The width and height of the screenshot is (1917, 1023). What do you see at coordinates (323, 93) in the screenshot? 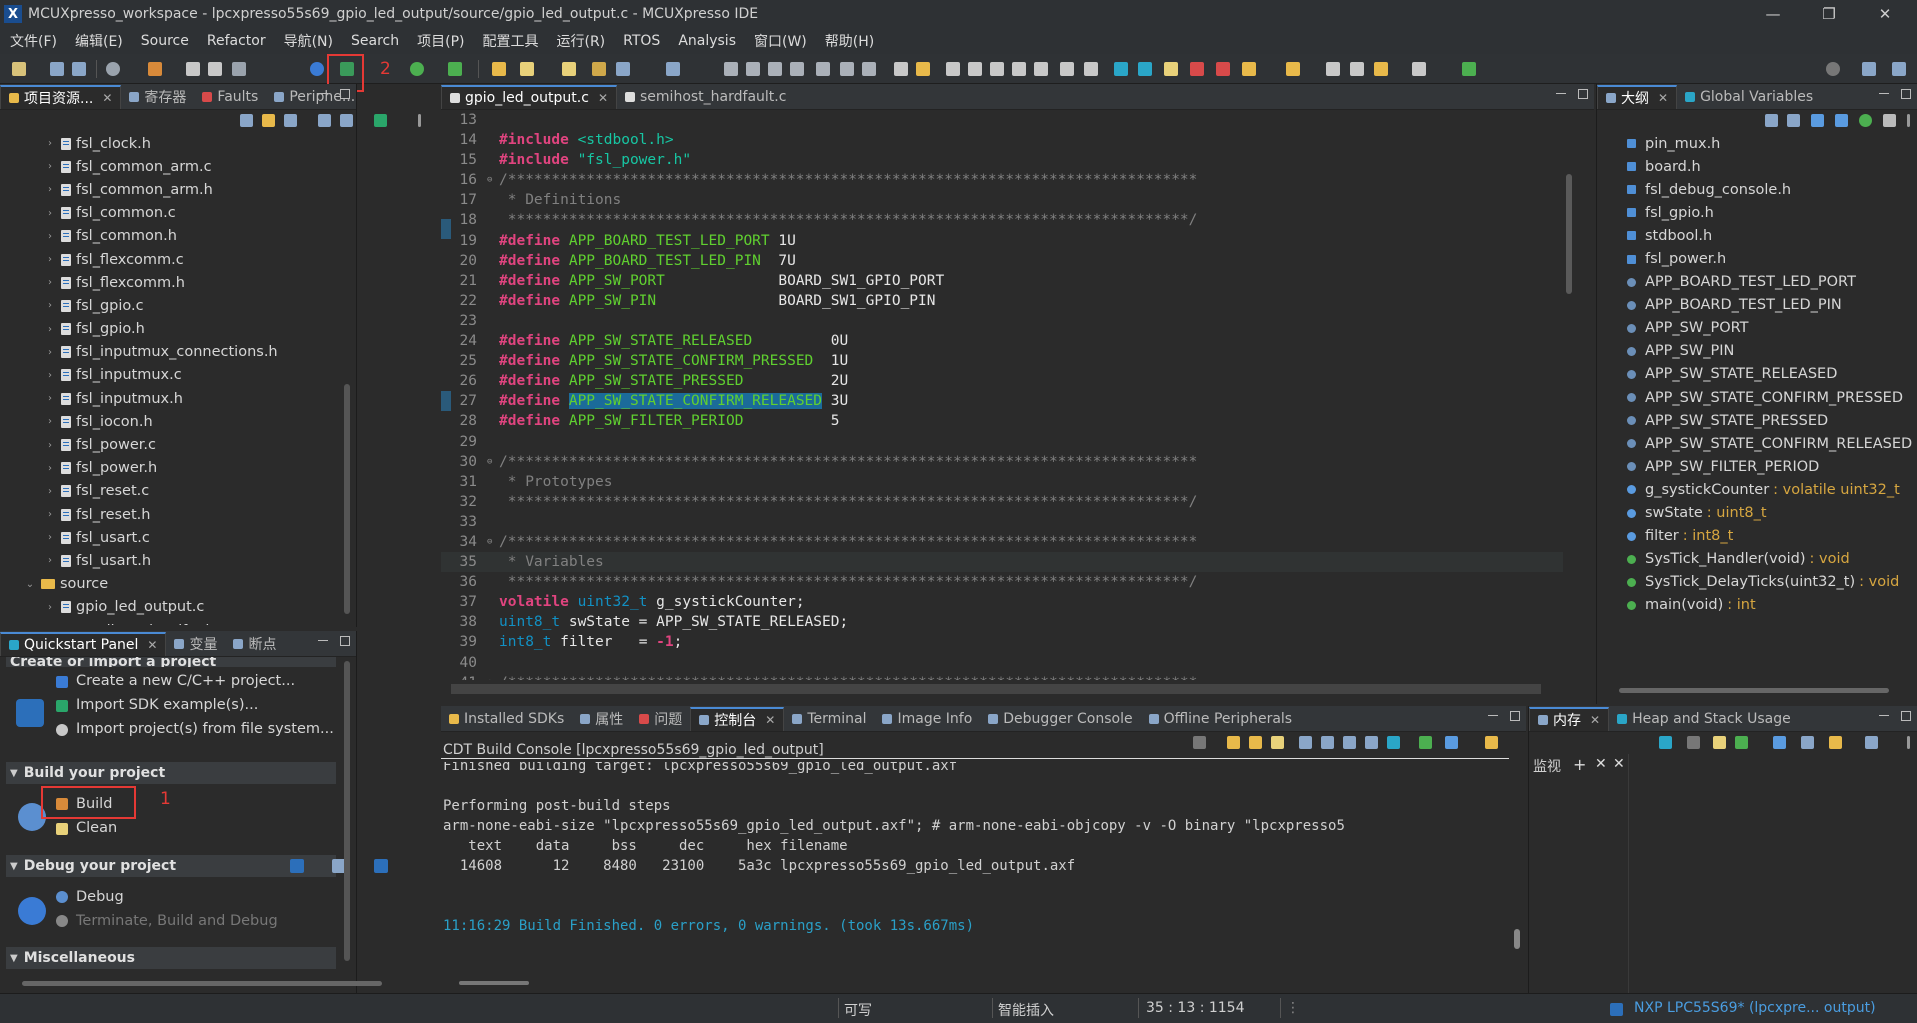
I see `minimize-icon` at bounding box center [323, 93].